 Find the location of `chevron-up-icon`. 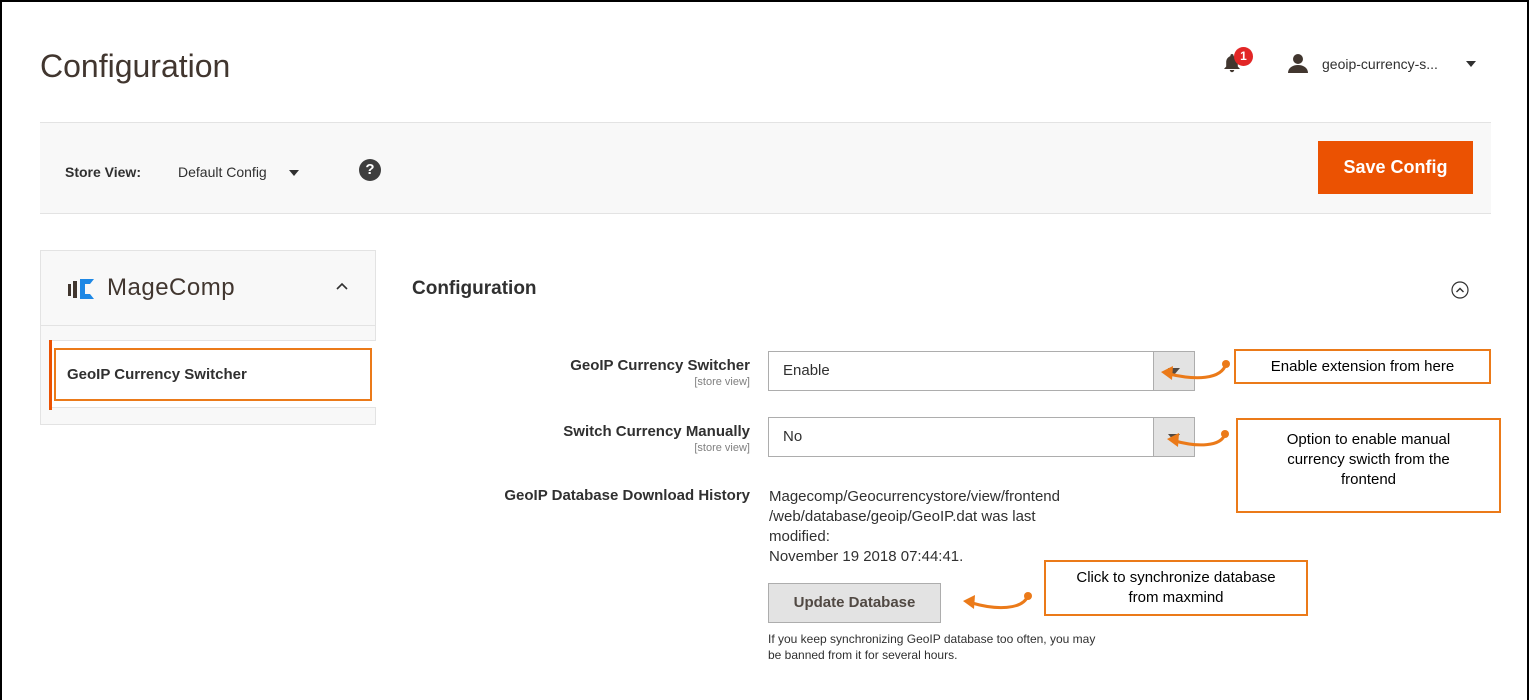

chevron-up-icon is located at coordinates (342, 286).